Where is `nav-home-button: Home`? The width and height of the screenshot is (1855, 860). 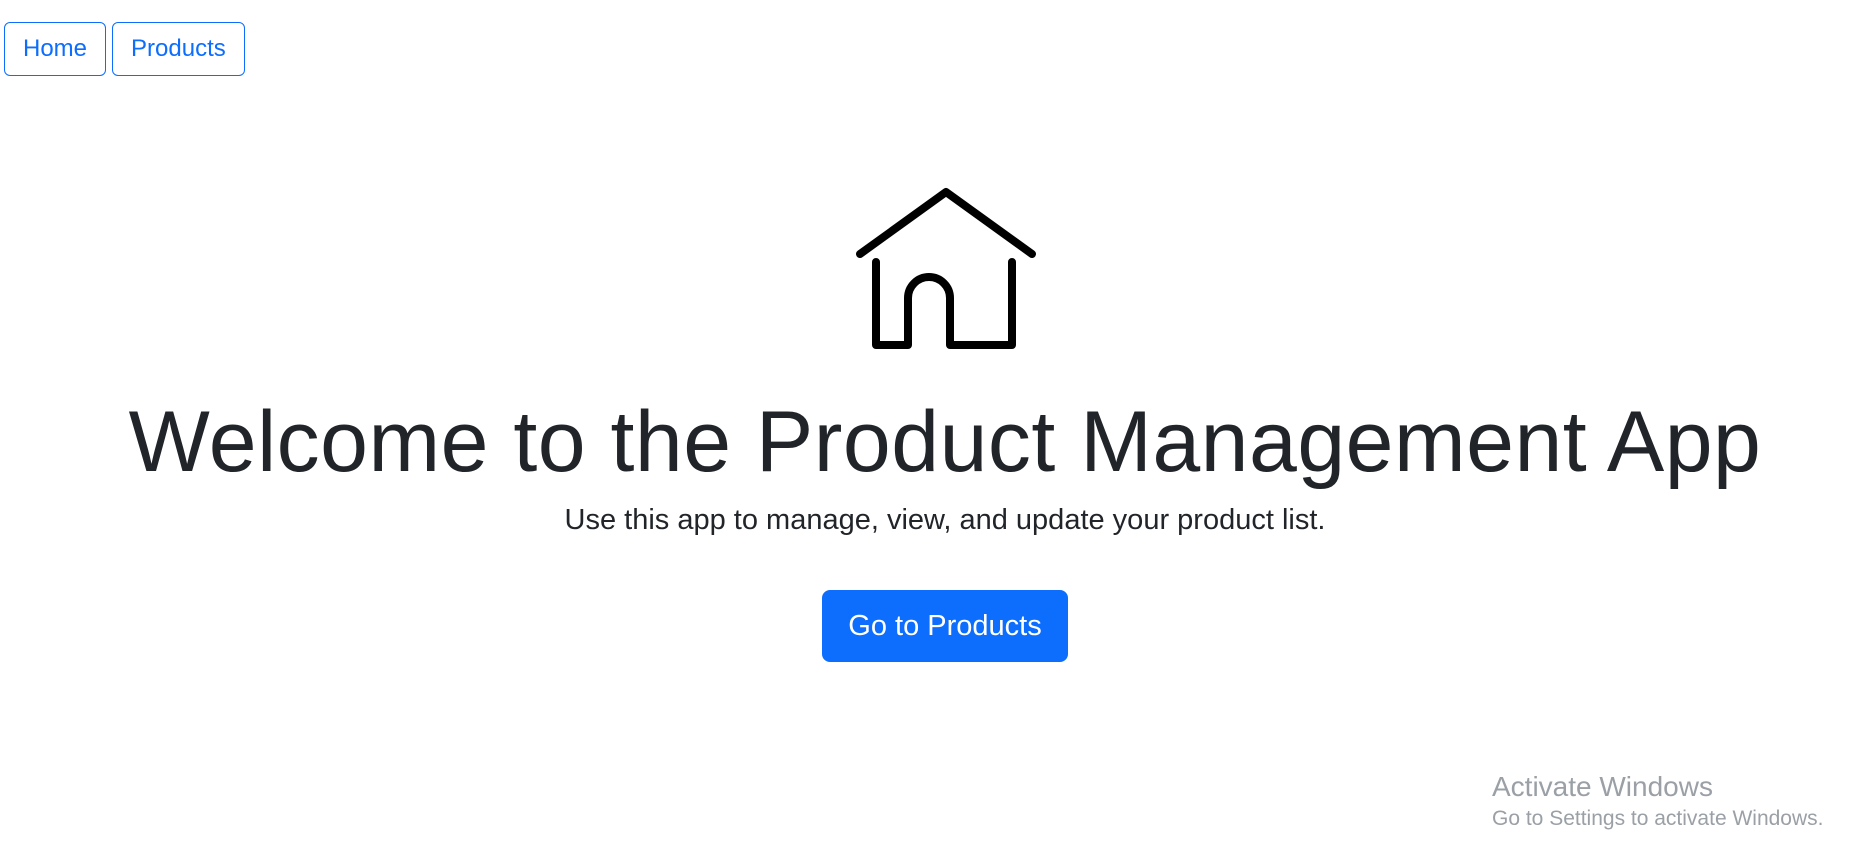 nav-home-button: Home is located at coordinates (55, 49).